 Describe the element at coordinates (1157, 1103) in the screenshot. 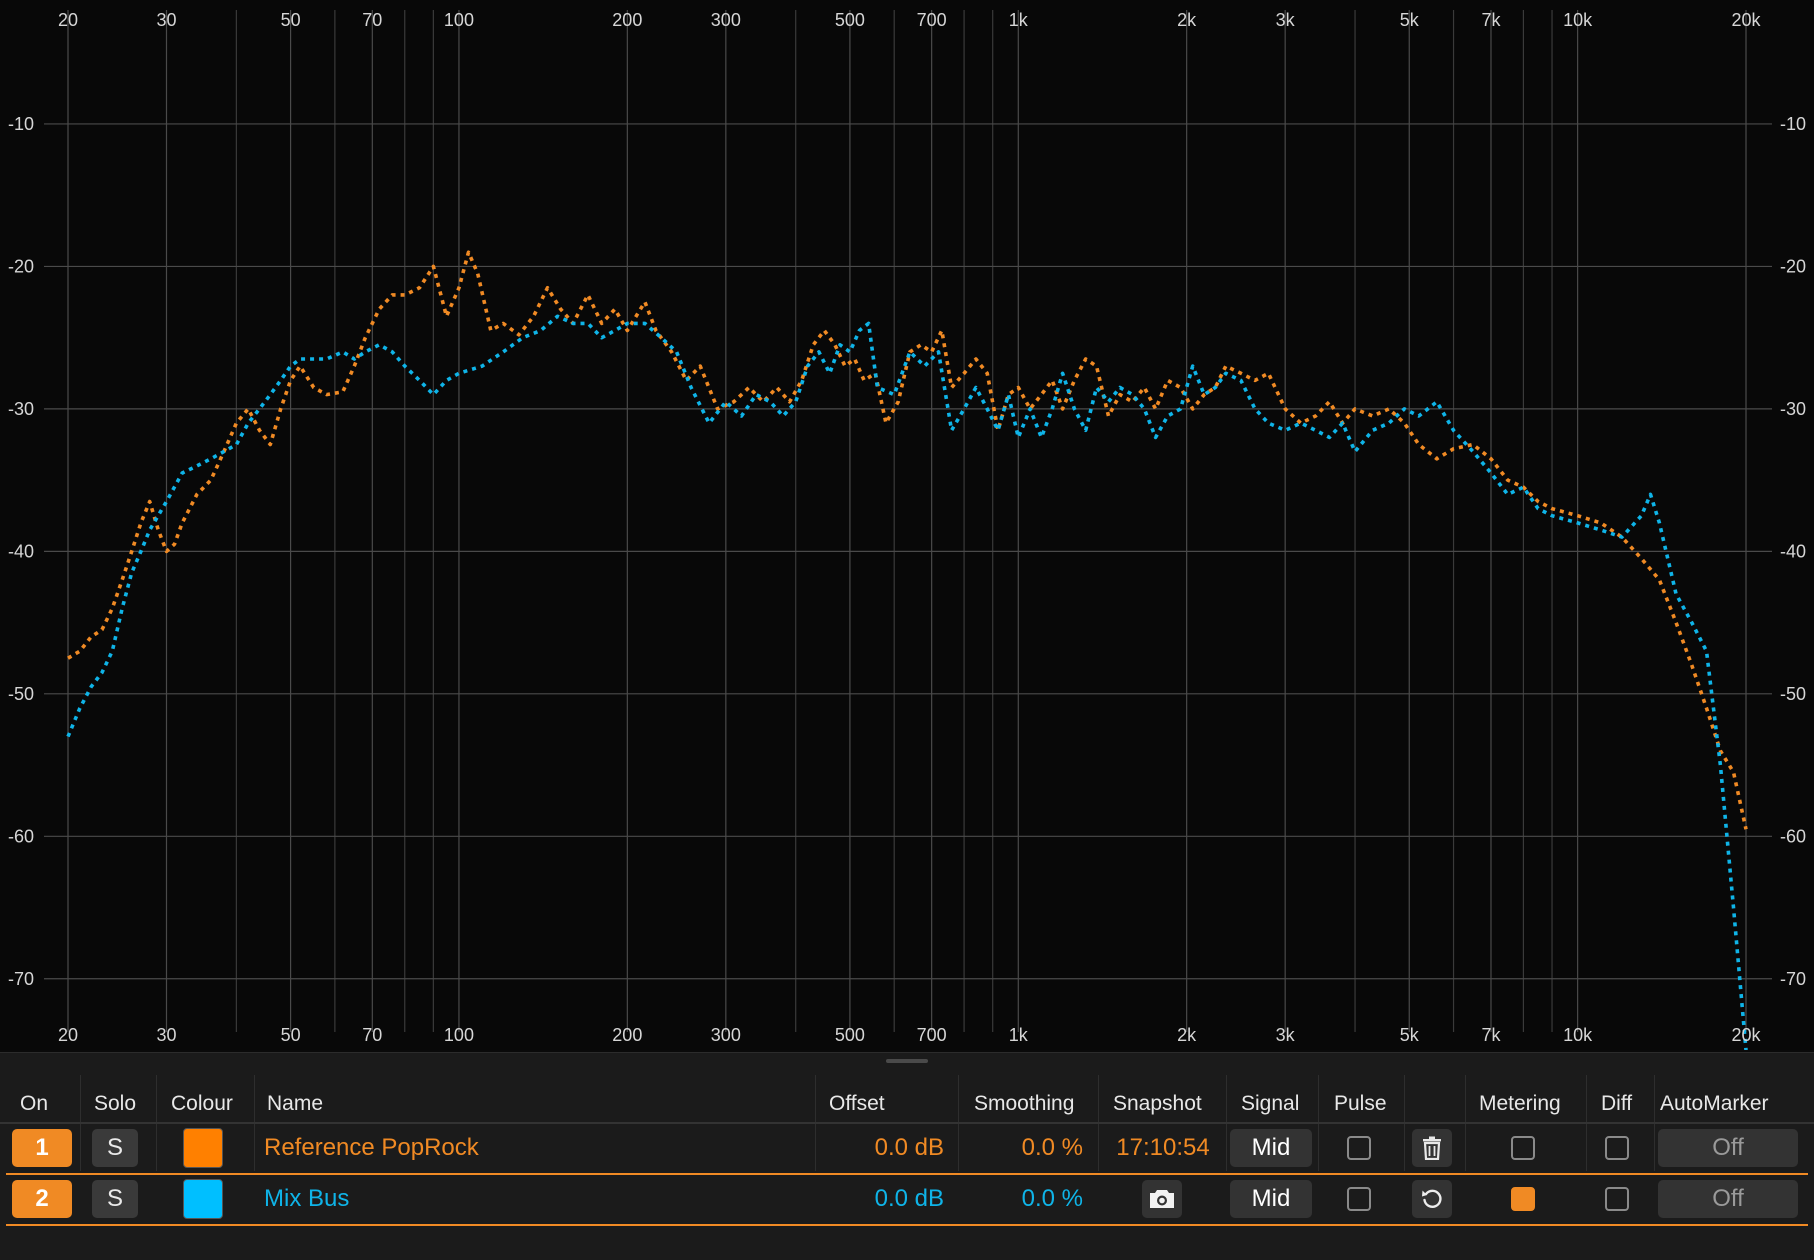

I see `header-snapshot: Snapshot` at that location.